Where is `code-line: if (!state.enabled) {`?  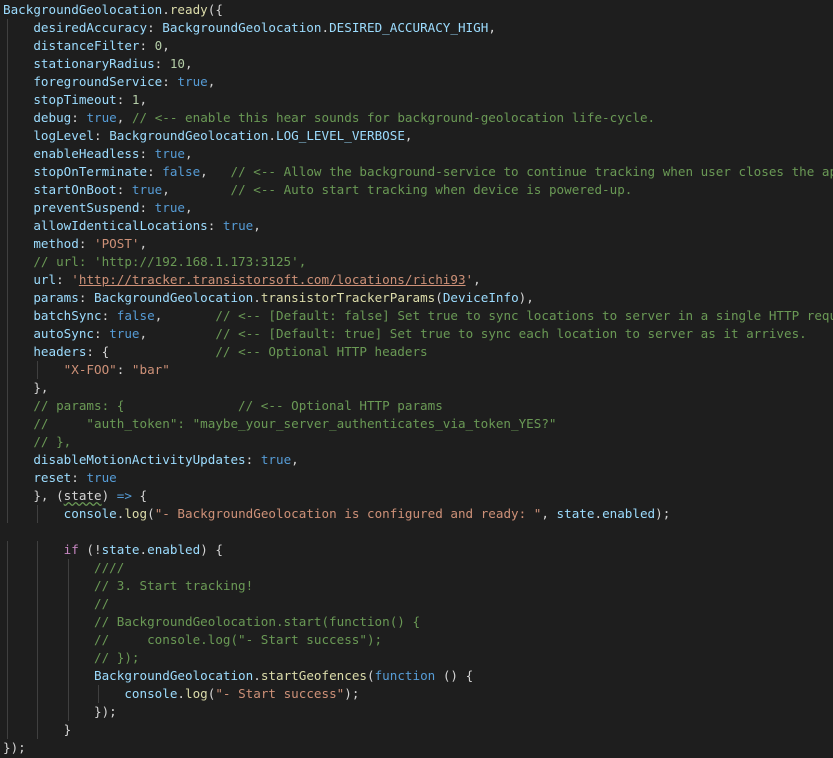
code-line: if (!state.enabled) { is located at coordinates (418, 550).